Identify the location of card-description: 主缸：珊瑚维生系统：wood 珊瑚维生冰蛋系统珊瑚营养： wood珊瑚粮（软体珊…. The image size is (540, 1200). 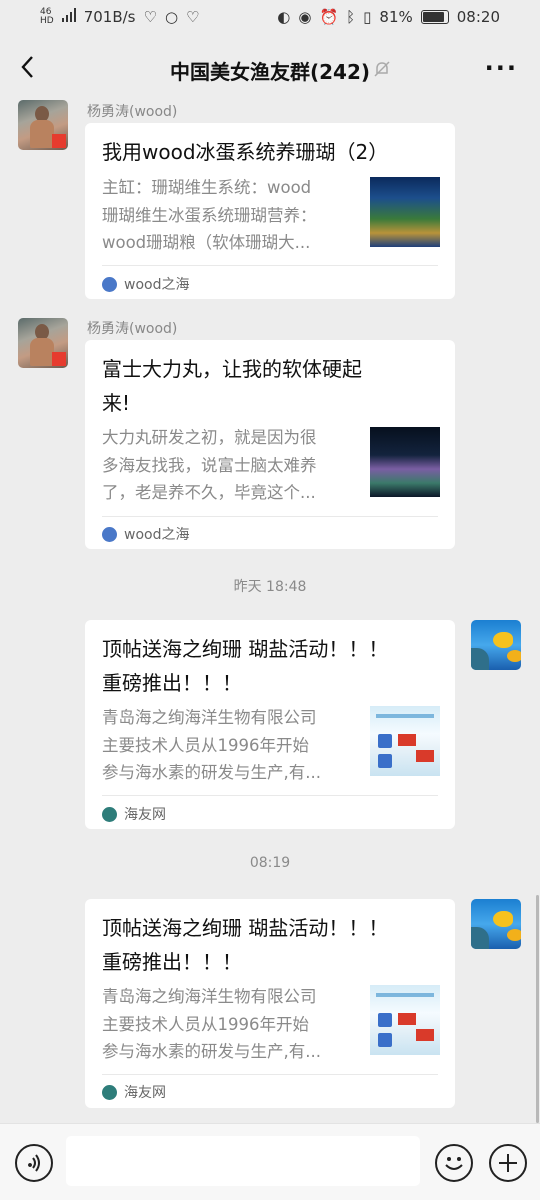
(209, 215).